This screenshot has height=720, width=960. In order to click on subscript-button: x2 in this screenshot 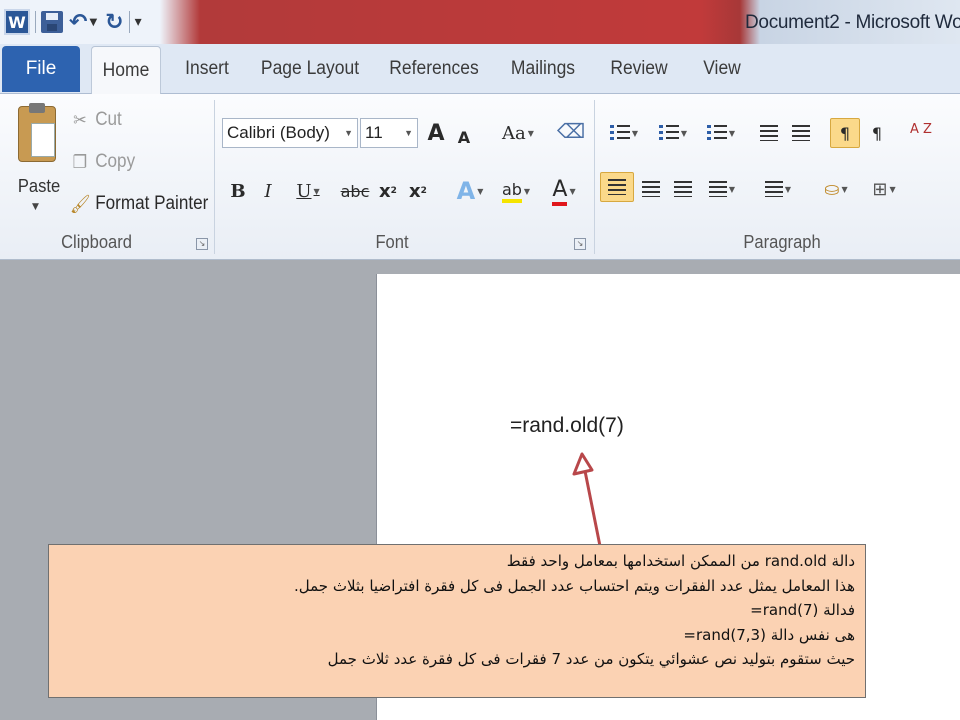, I will do `click(388, 191)`.